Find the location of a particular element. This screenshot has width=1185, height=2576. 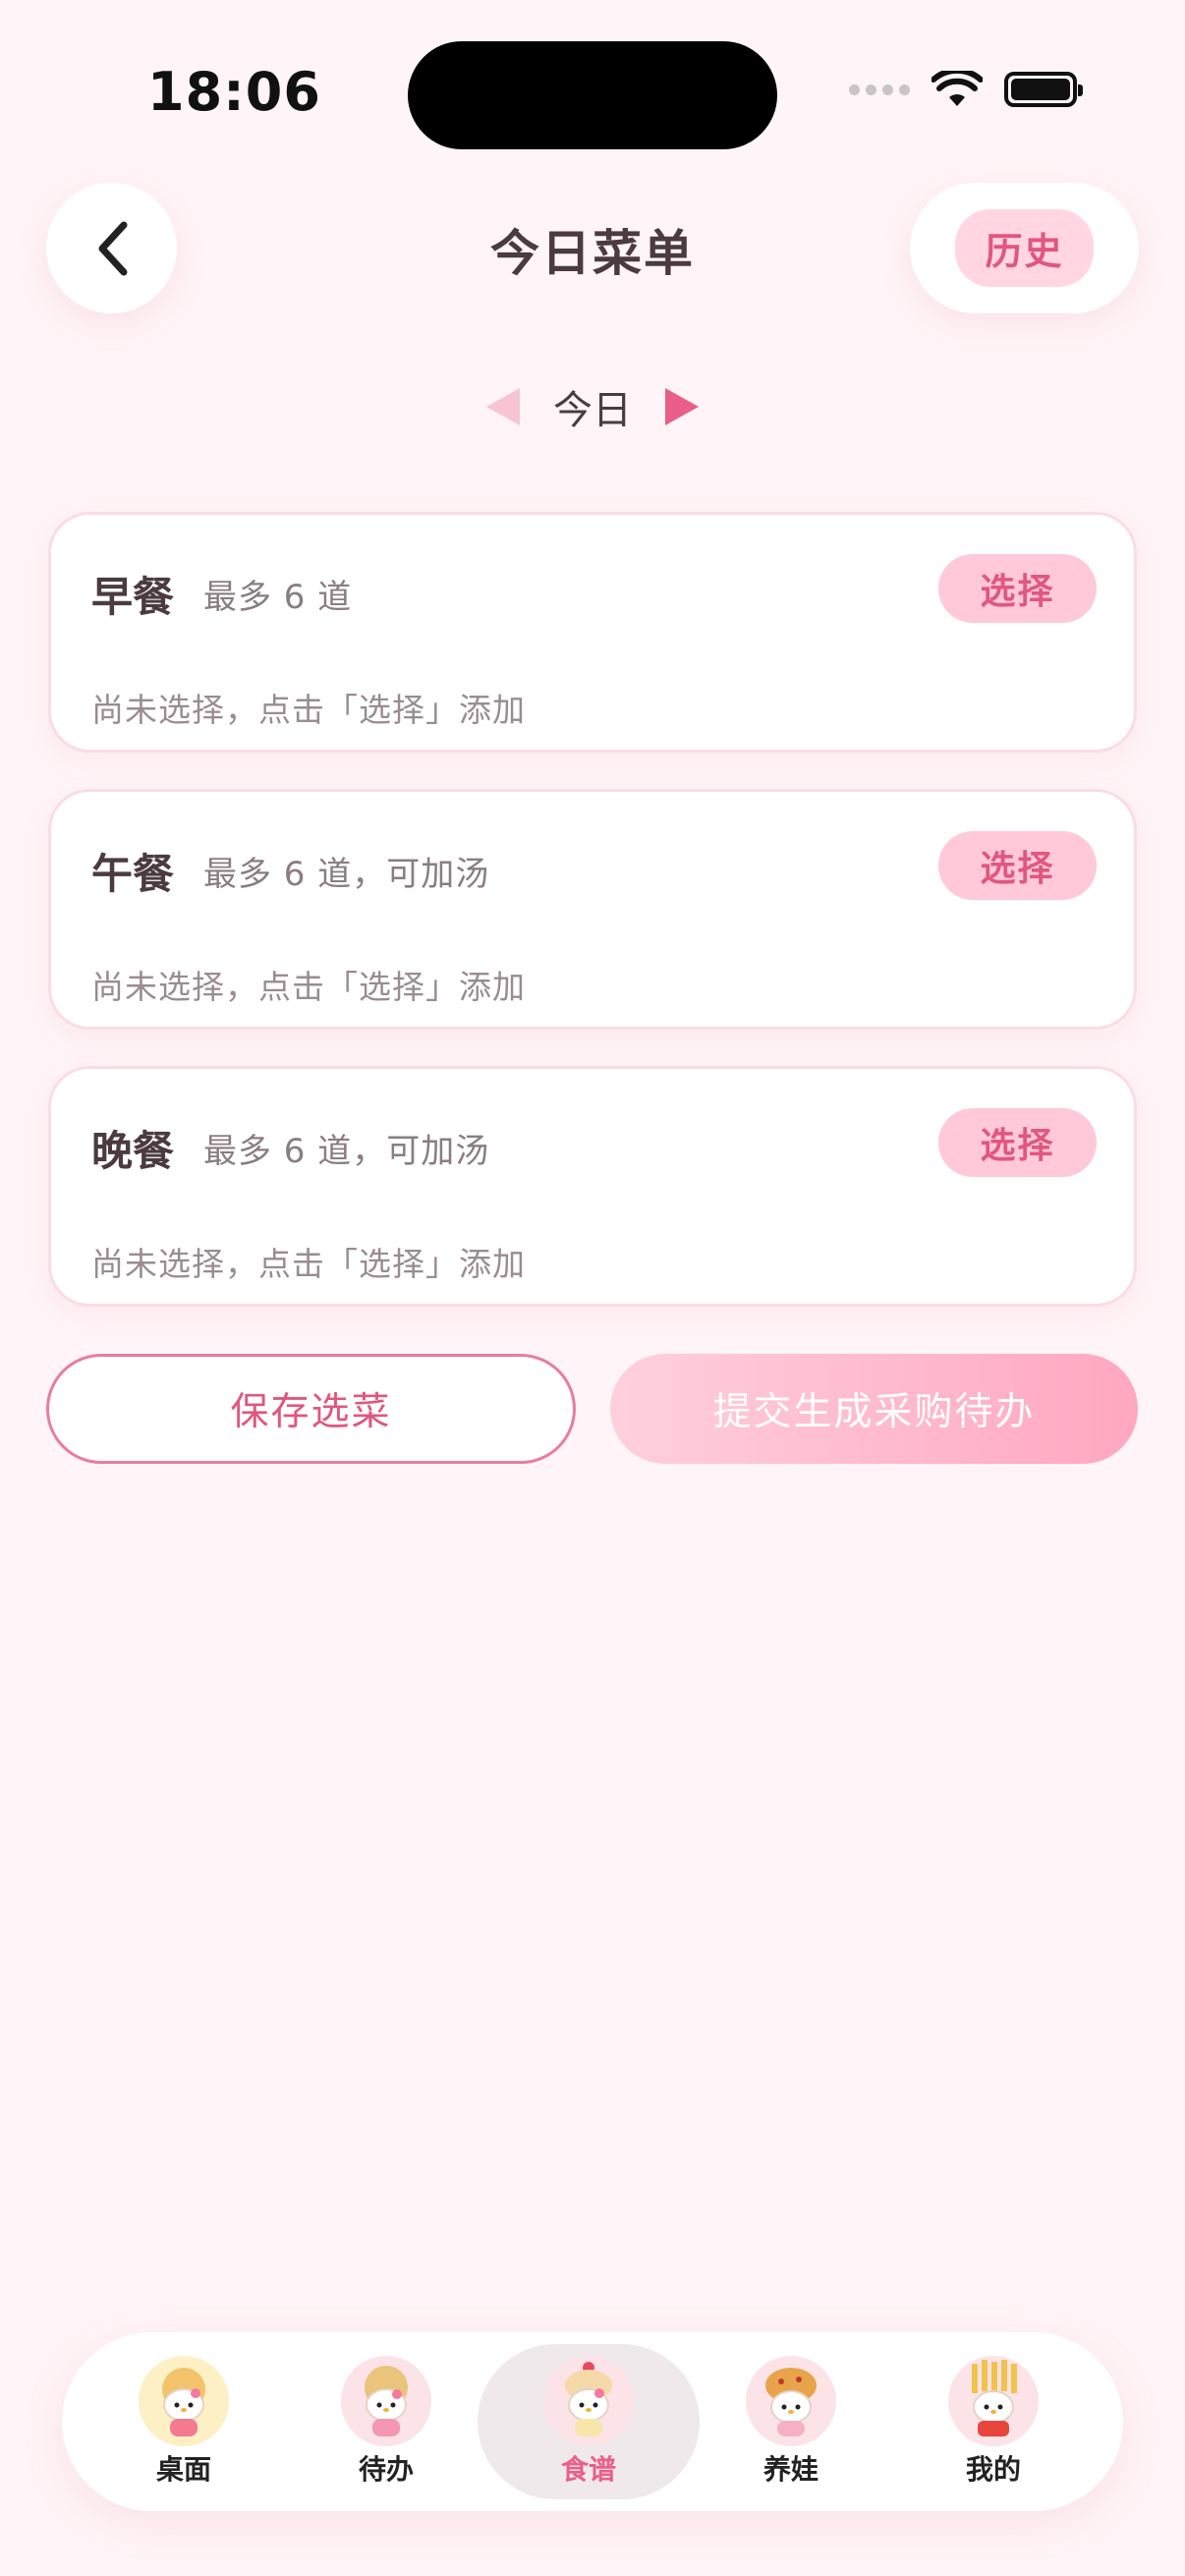

tab-profile: 我的 is located at coordinates (994, 2421).